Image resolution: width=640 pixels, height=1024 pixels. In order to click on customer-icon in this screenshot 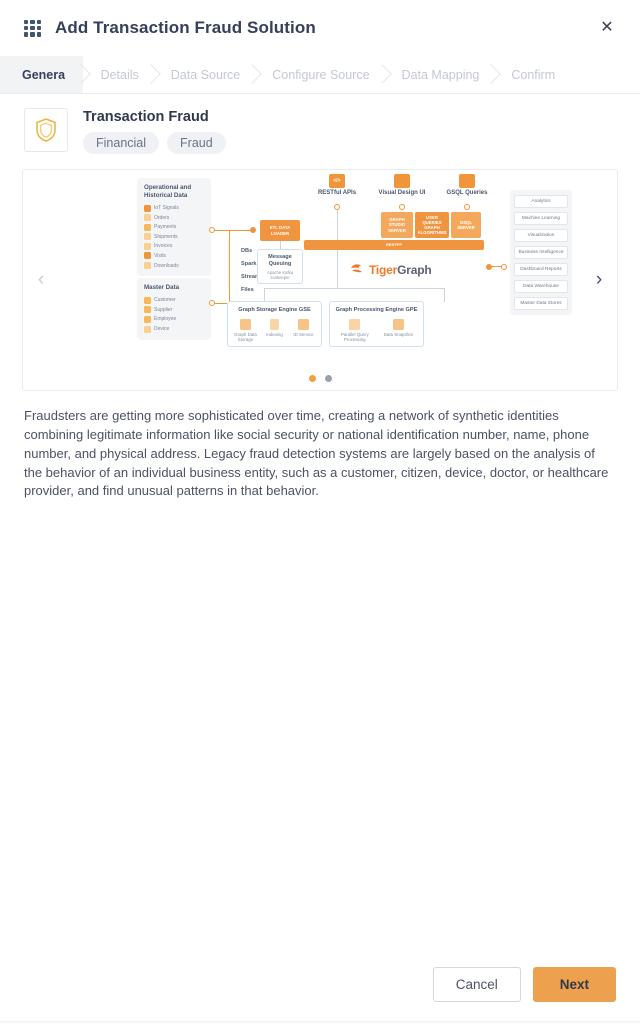, I will do `click(147, 300)`.